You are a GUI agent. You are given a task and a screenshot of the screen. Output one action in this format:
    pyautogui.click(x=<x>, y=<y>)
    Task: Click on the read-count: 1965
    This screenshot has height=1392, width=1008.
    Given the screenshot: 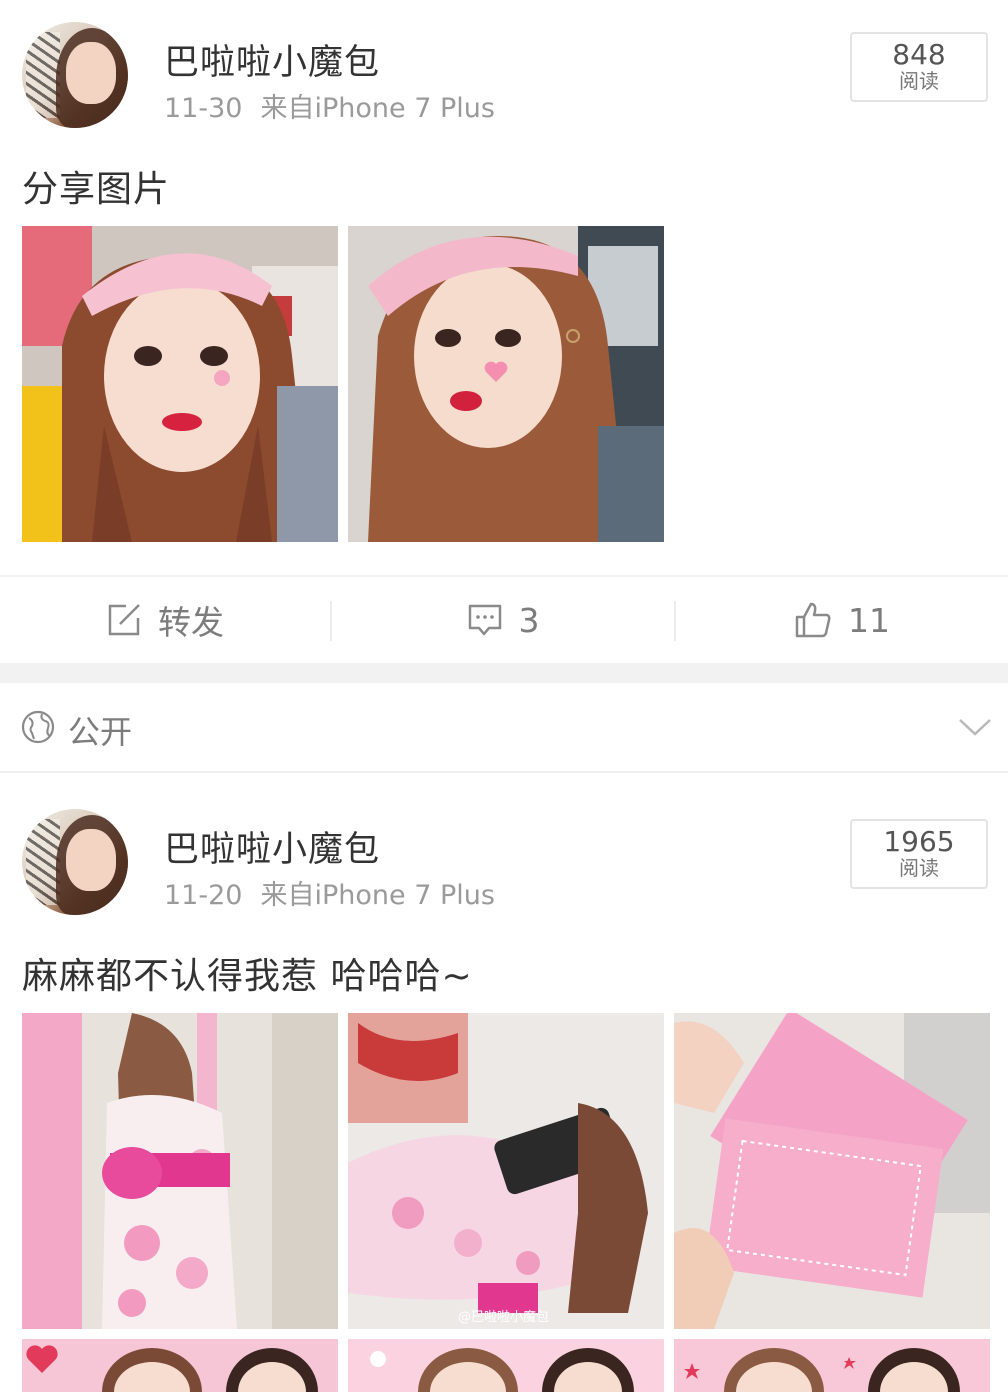 What is the action you would take?
    pyautogui.click(x=919, y=841)
    